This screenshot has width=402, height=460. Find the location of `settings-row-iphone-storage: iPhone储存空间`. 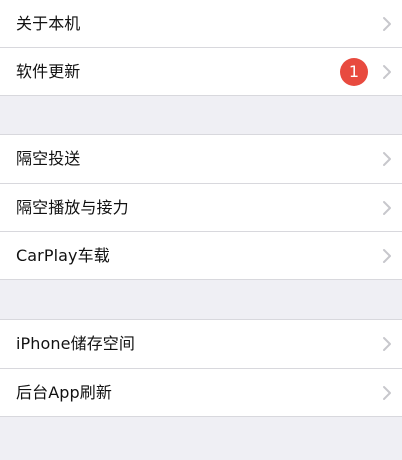

settings-row-iphone-storage: iPhone储存空间 is located at coordinates (201, 344).